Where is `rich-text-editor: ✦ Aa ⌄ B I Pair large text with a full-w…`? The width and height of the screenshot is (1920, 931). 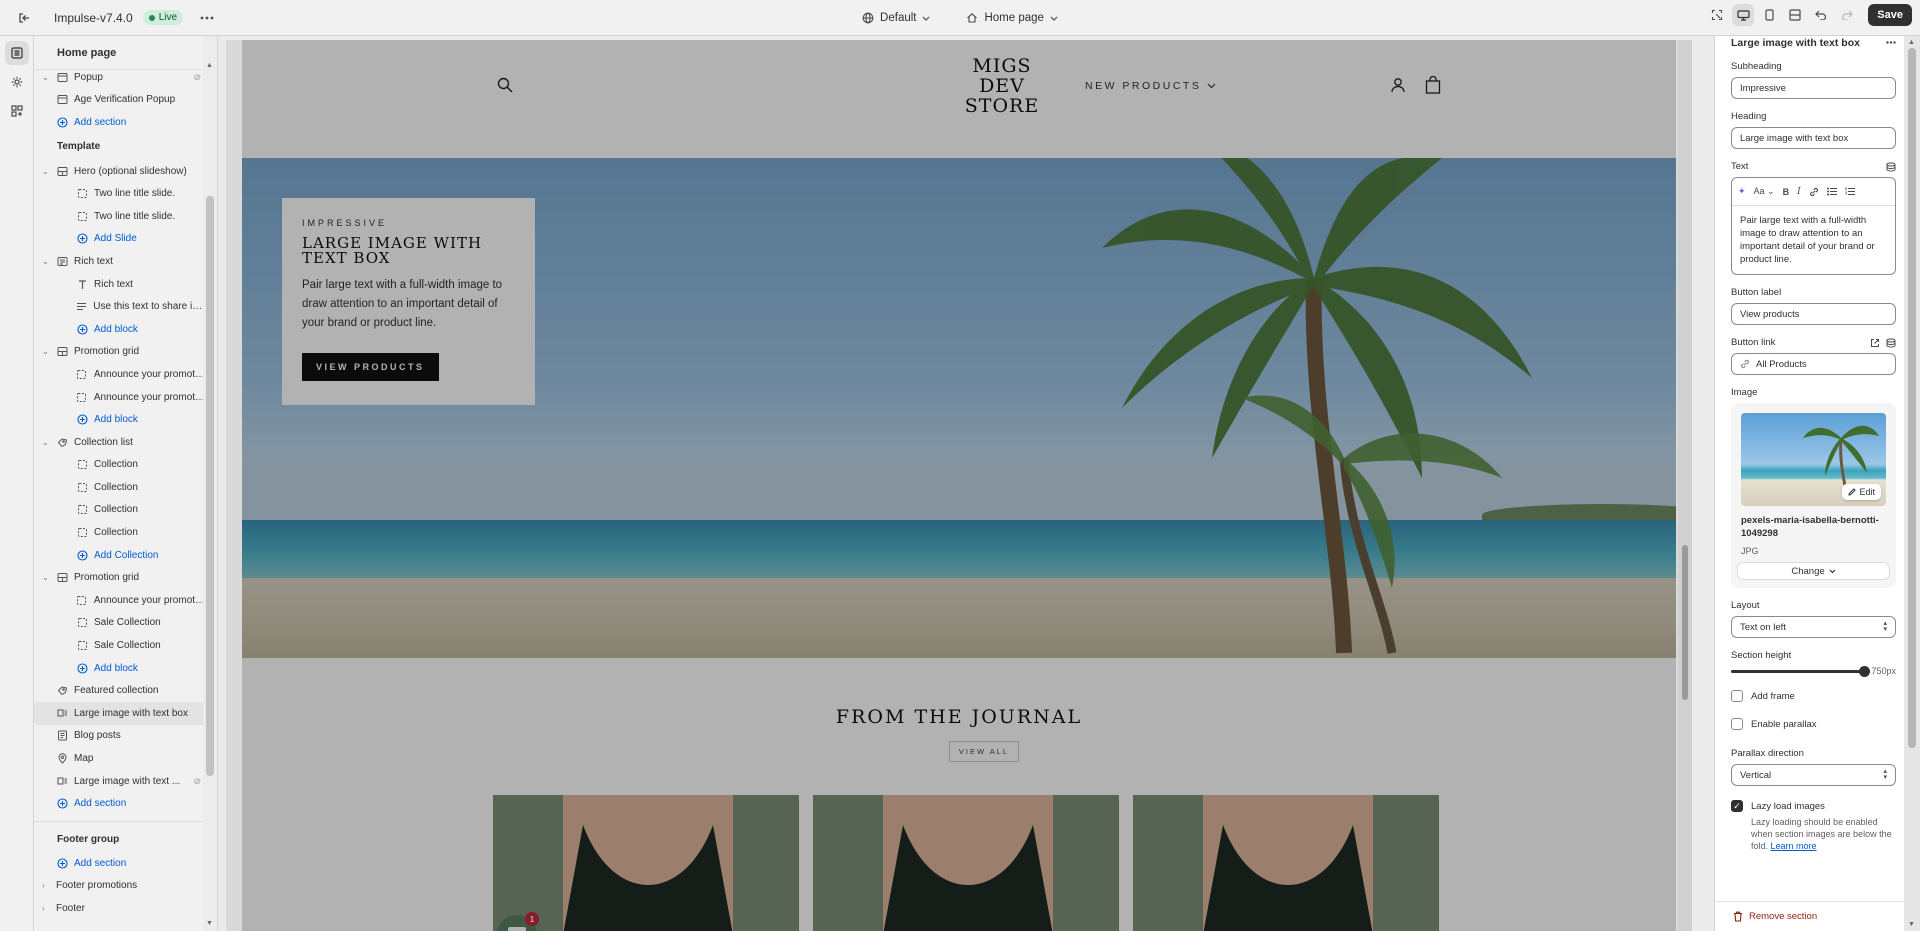 rich-text-editor: ✦ Aa ⌄ B I Pair large text with a full-w… is located at coordinates (1813, 226).